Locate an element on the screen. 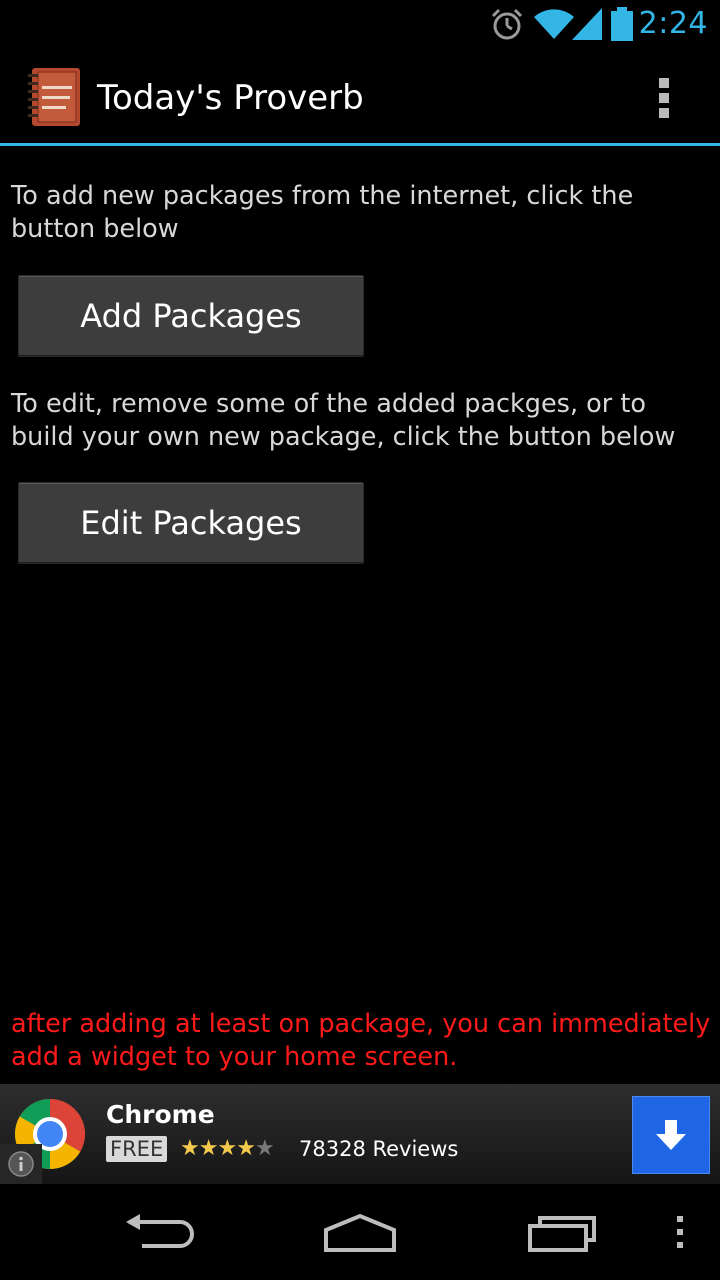 This screenshot has width=720, height=1280. alarm-icon is located at coordinates (507, 24).